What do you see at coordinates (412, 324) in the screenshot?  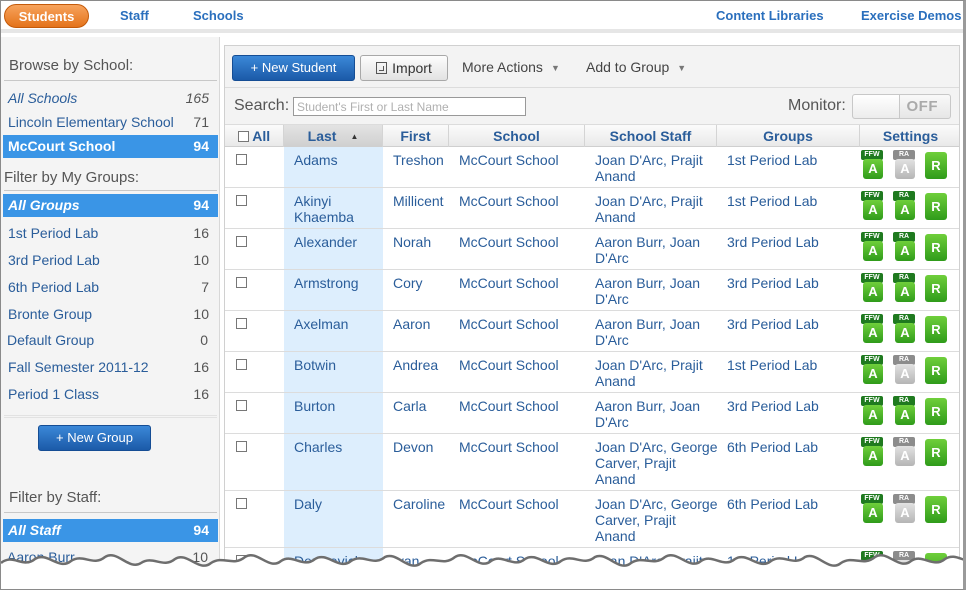 I see `cell-first-name: Aaron` at bounding box center [412, 324].